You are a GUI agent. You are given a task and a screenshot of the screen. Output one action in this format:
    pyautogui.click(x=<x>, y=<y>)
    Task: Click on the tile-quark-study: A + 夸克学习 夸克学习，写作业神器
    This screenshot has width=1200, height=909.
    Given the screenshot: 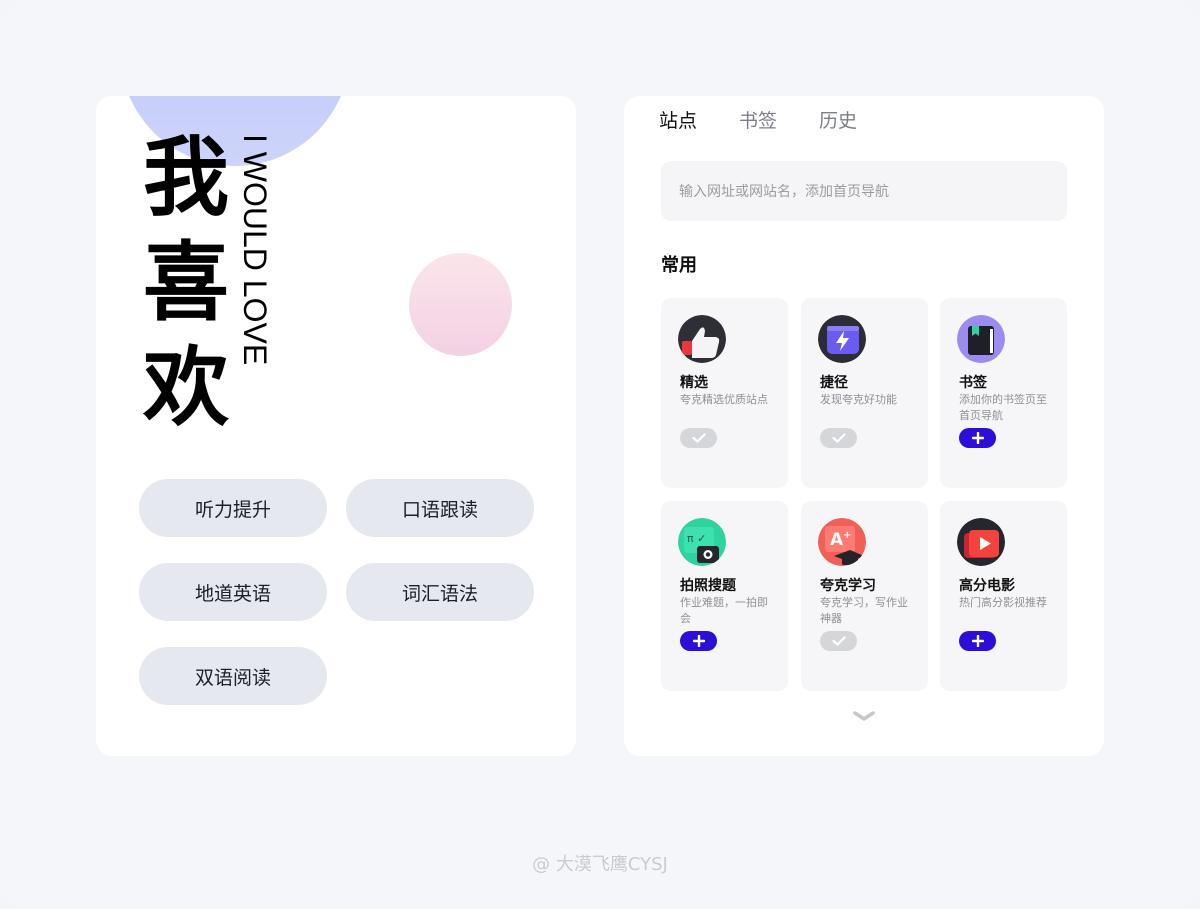 What is the action you would take?
    pyautogui.click(x=864, y=596)
    